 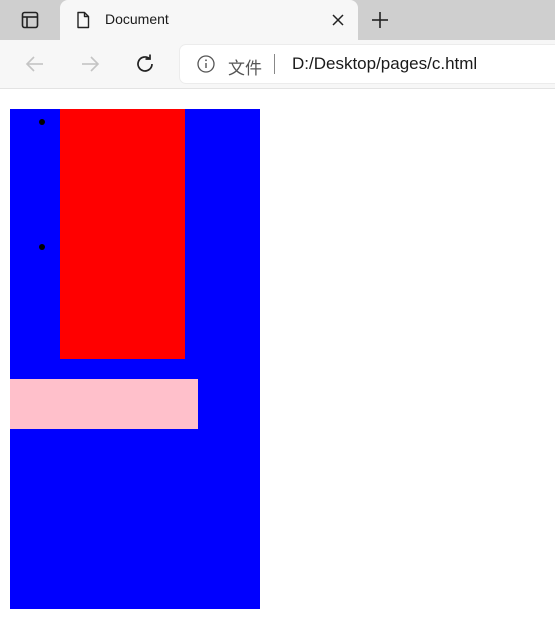 What do you see at coordinates (206, 64) in the screenshot?
I see `info-icon` at bounding box center [206, 64].